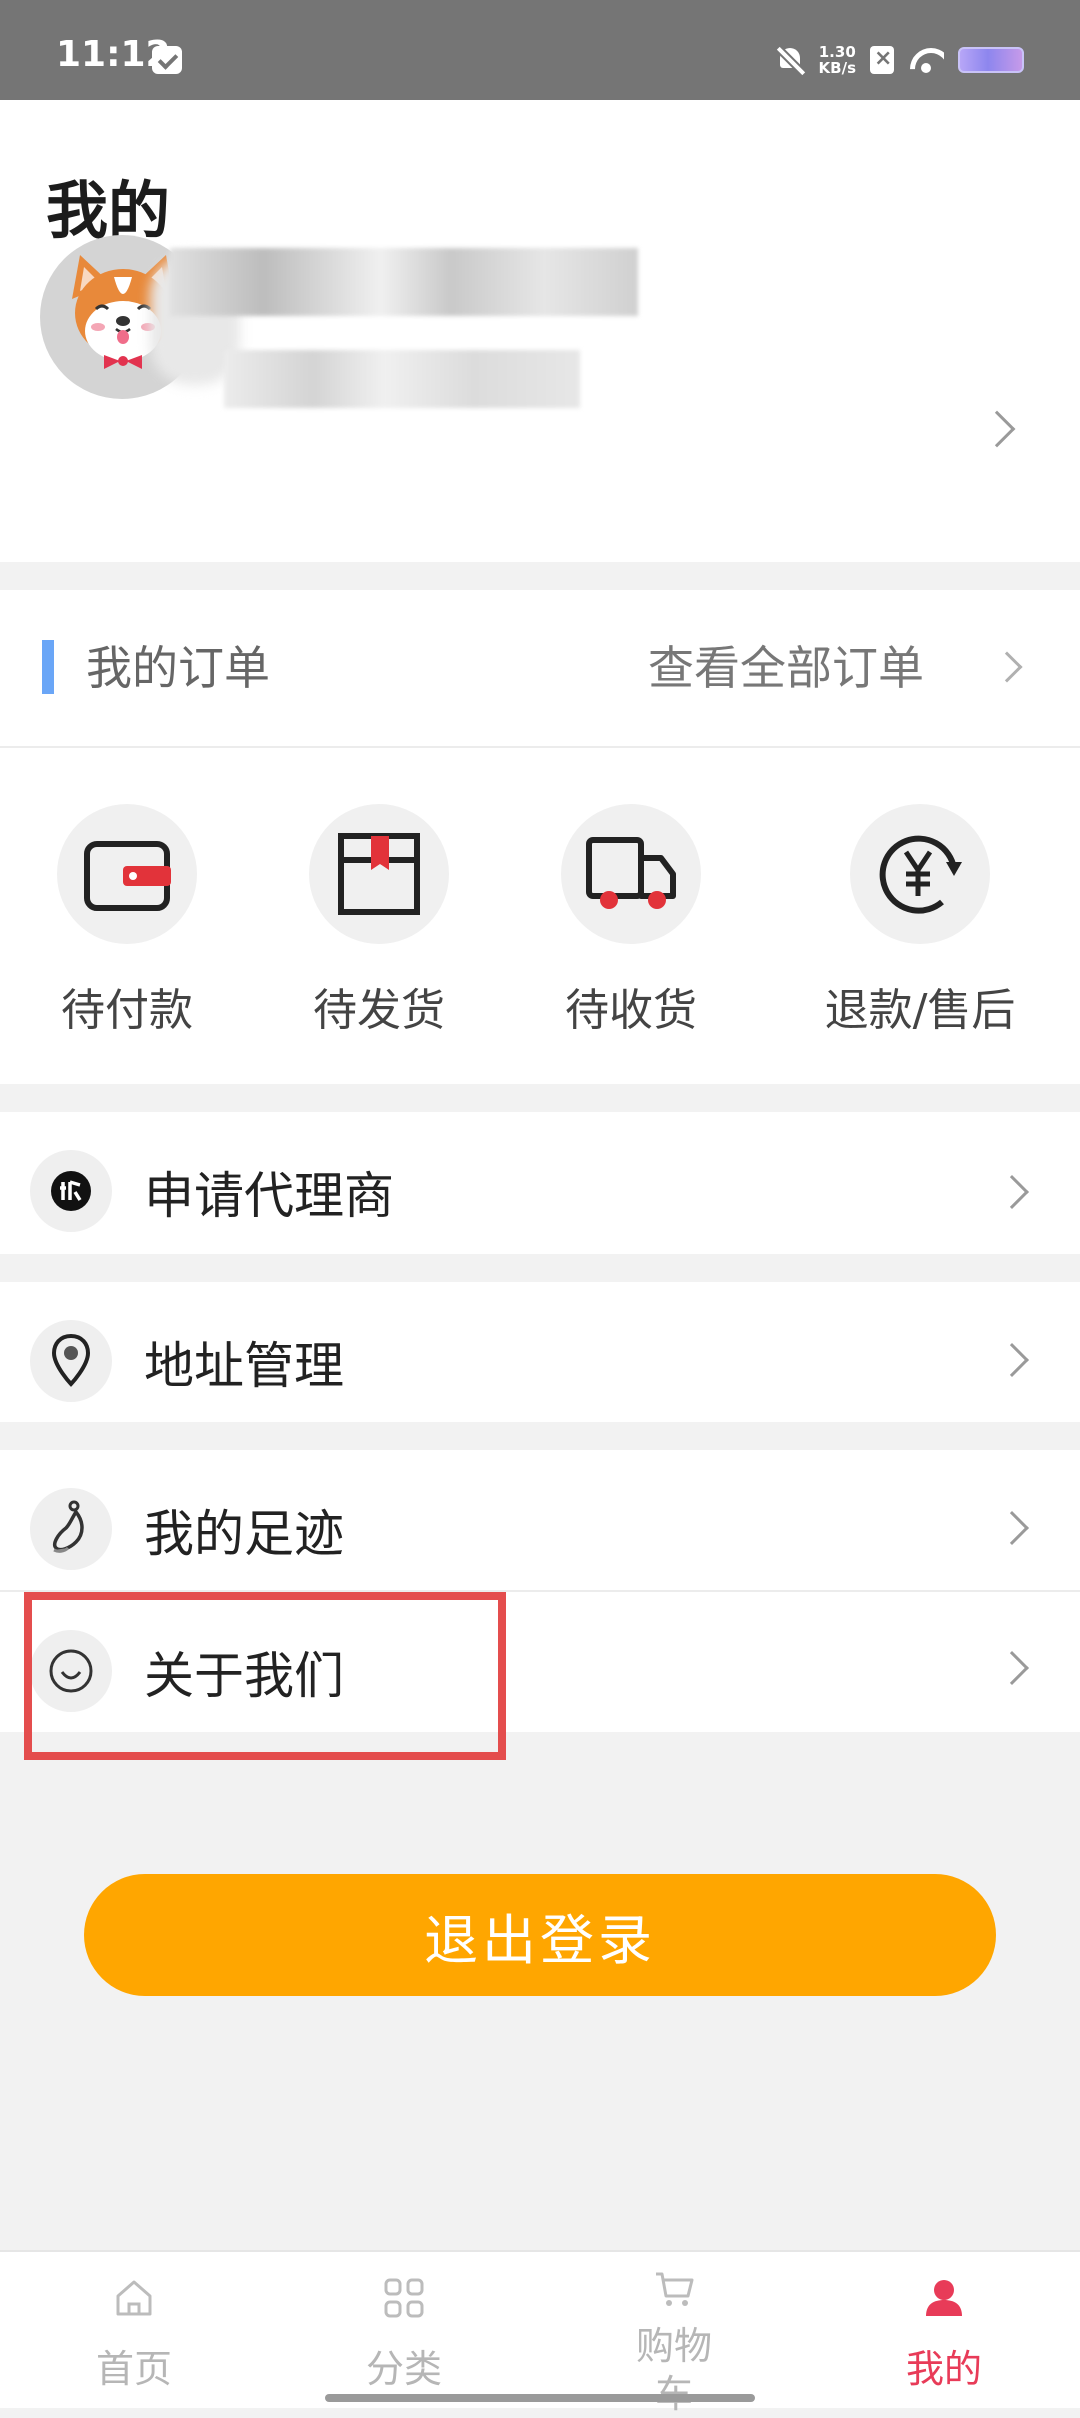 The width and height of the screenshot is (1080, 2418). Describe the element at coordinates (920, 1010) in the screenshot. I see `order-status-label: 退款/售后` at that location.